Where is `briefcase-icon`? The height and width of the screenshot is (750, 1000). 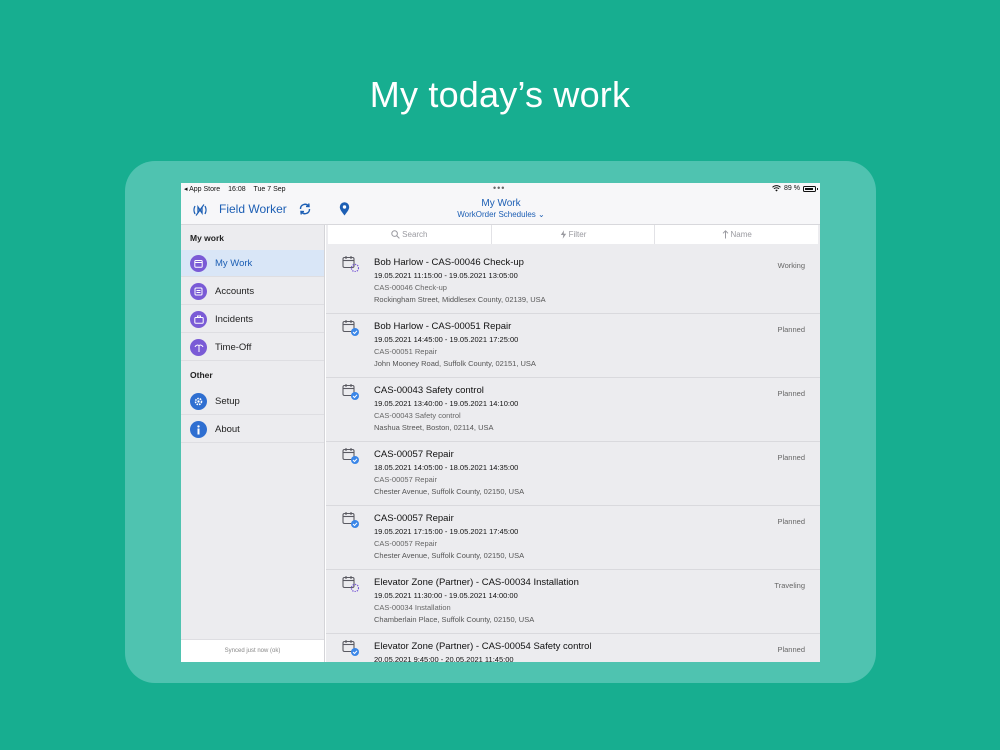
briefcase-icon is located at coordinates (198, 319).